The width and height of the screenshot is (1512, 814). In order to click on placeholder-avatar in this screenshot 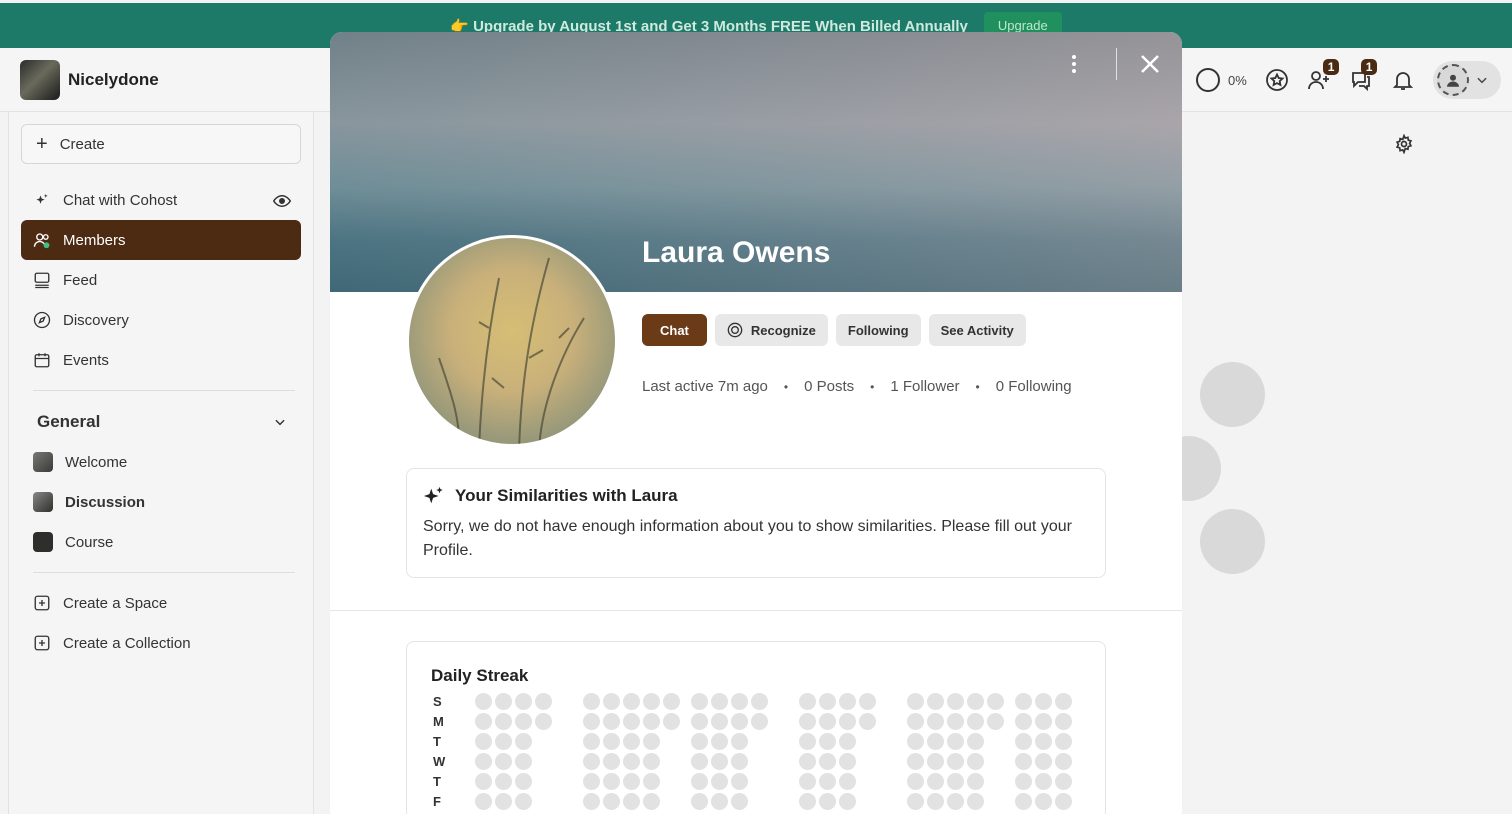, I will do `click(1232, 541)`.